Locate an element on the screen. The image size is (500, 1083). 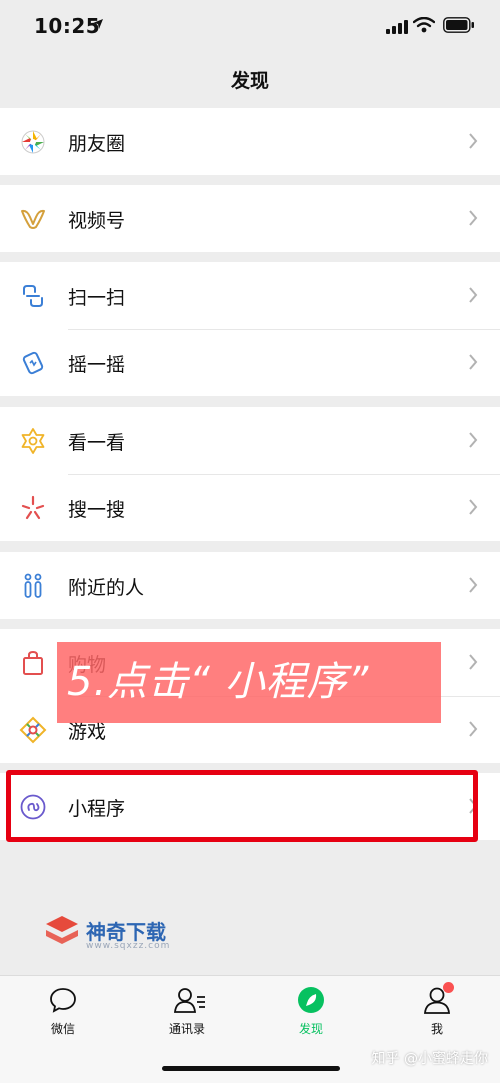
location-arrow-icon is located at coordinates (98, 24).